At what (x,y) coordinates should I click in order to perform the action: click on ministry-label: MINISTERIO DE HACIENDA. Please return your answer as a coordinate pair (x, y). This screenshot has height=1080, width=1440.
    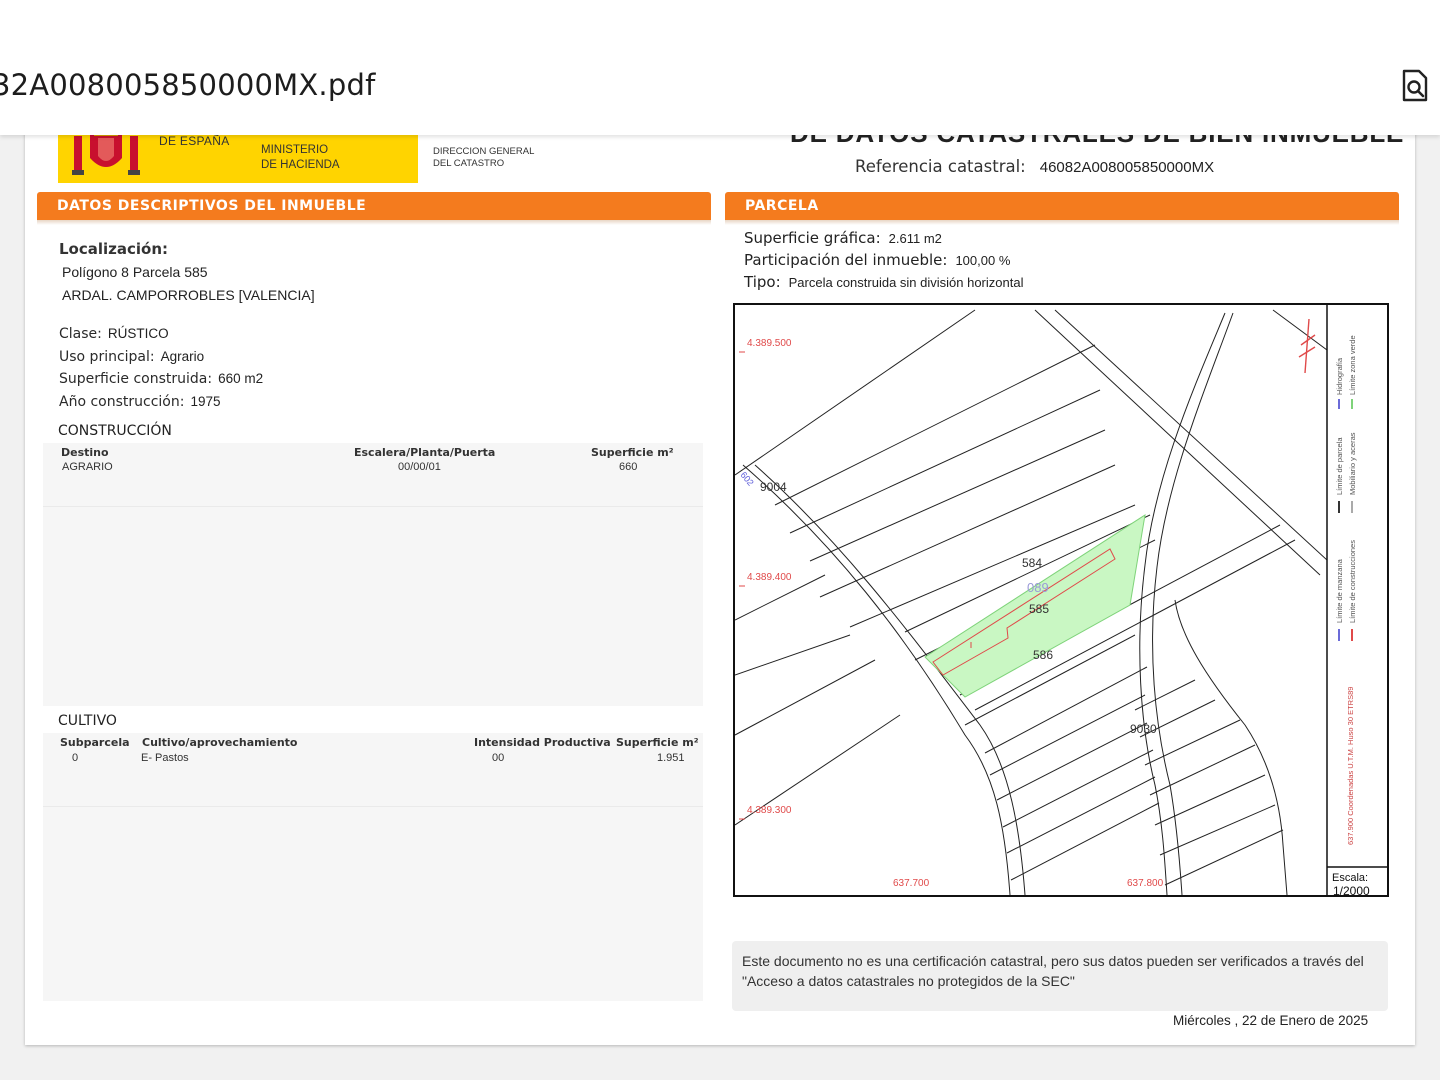
    Looking at the image, I should click on (300, 158).